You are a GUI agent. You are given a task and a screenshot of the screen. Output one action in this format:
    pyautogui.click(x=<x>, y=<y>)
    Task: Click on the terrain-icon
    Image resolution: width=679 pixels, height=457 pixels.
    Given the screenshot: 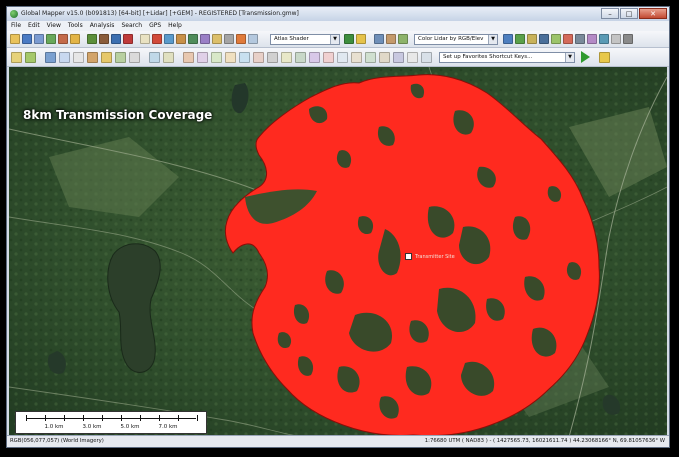 What is the action you would take?
    pyautogui.click(x=391, y=39)
    